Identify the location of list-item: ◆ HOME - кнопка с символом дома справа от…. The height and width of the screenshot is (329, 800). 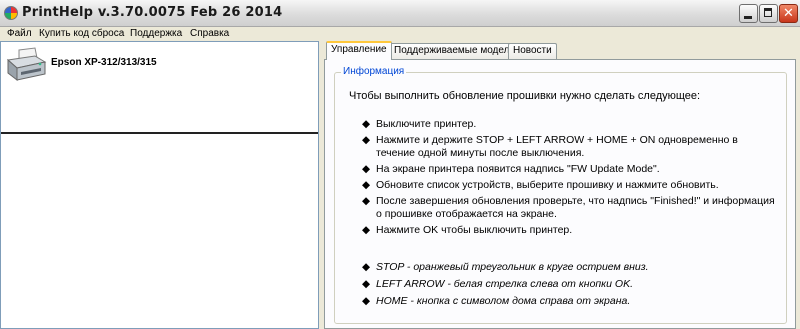
(569, 301).